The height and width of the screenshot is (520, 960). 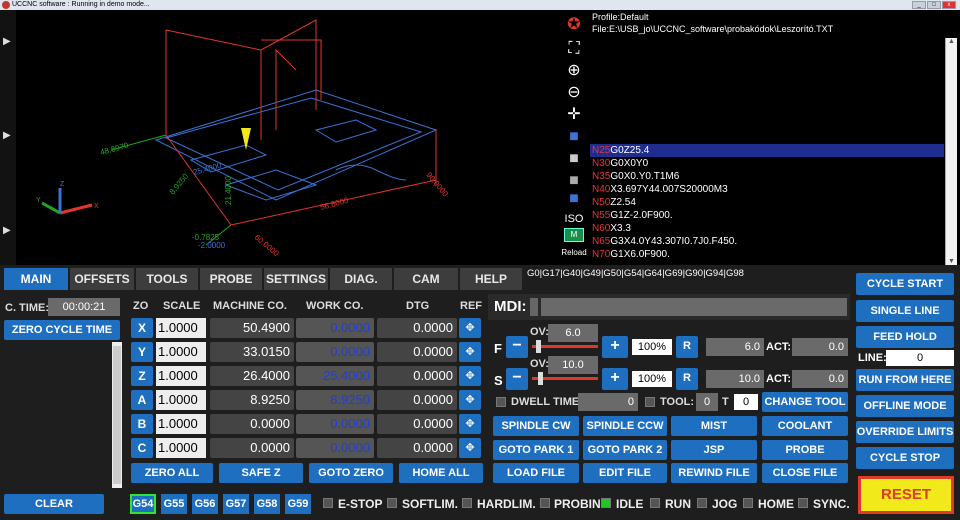 What do you see at coordinates (470, 424) in the screenshot?
I see `ref-b-icon: ✥` at bounding box center [470, 424].